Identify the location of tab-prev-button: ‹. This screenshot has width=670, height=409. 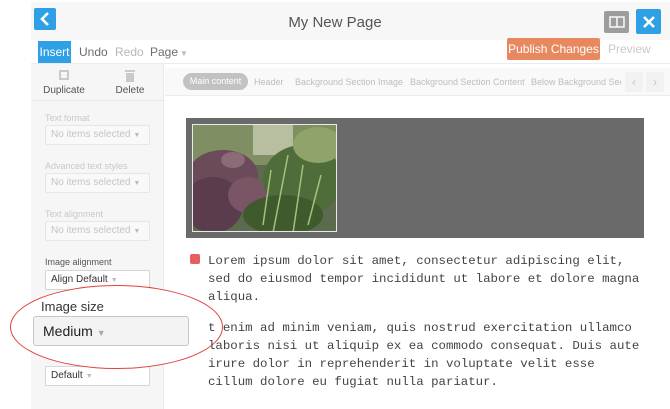
(634, 82).